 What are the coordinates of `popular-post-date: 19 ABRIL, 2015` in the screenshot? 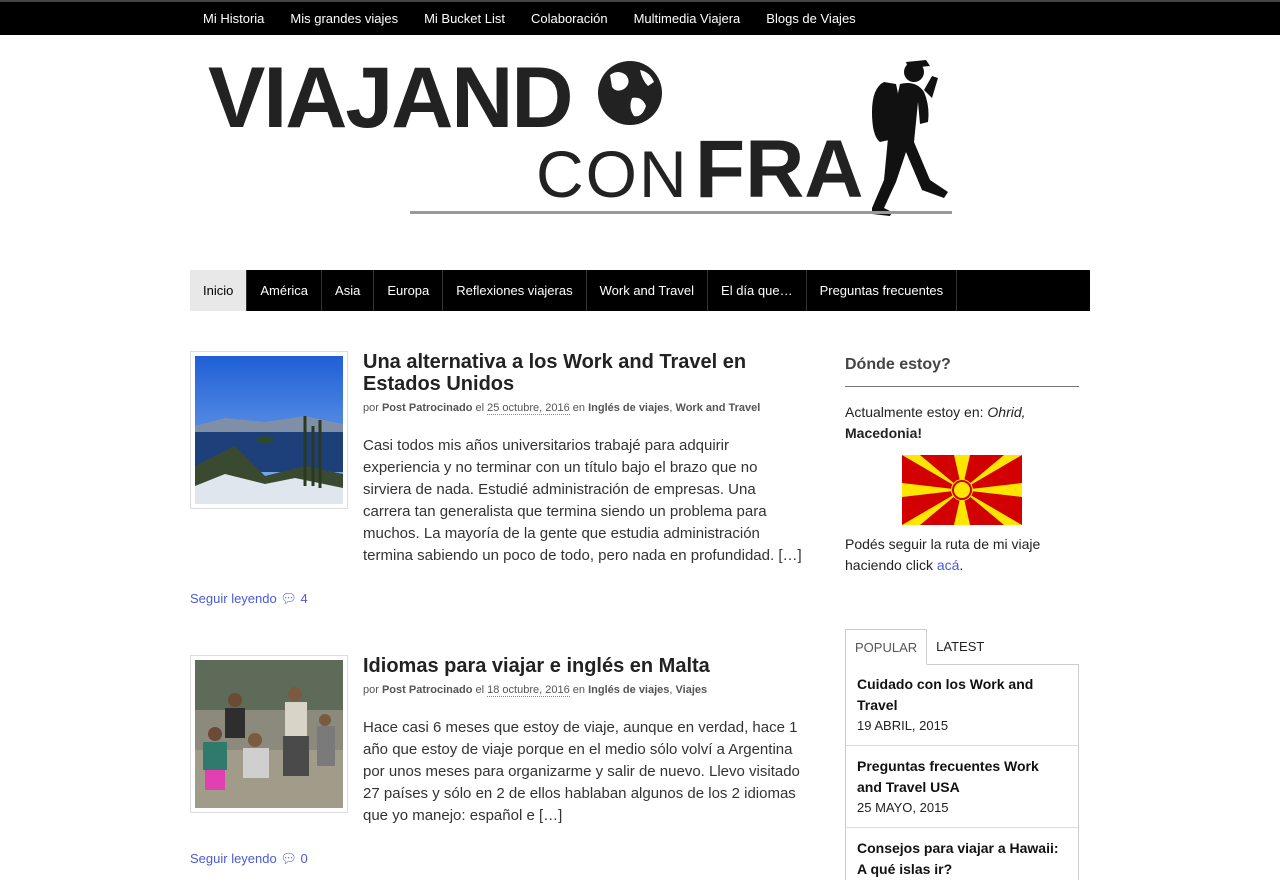 It's located at (903, 725).